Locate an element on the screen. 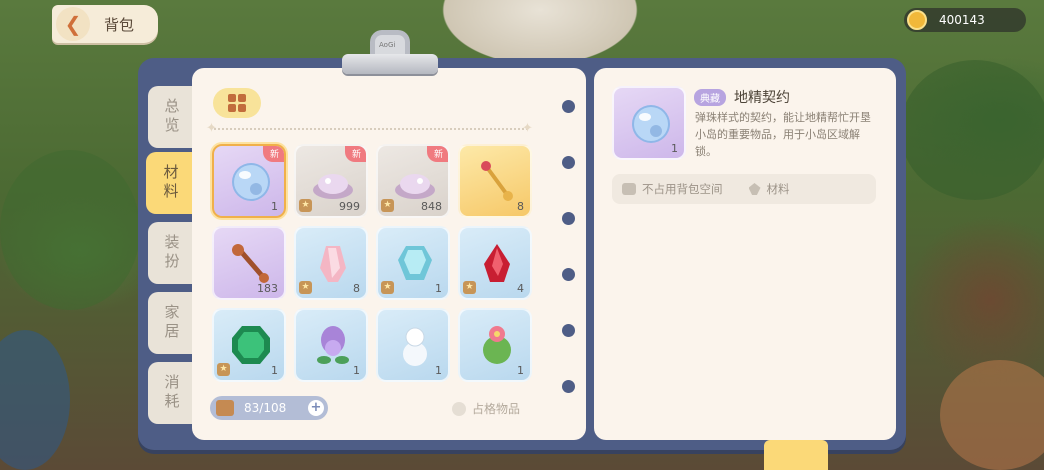 This screenshot has height=470, width=1044. tab-label: 材料 is located at coordinates (170, 183).